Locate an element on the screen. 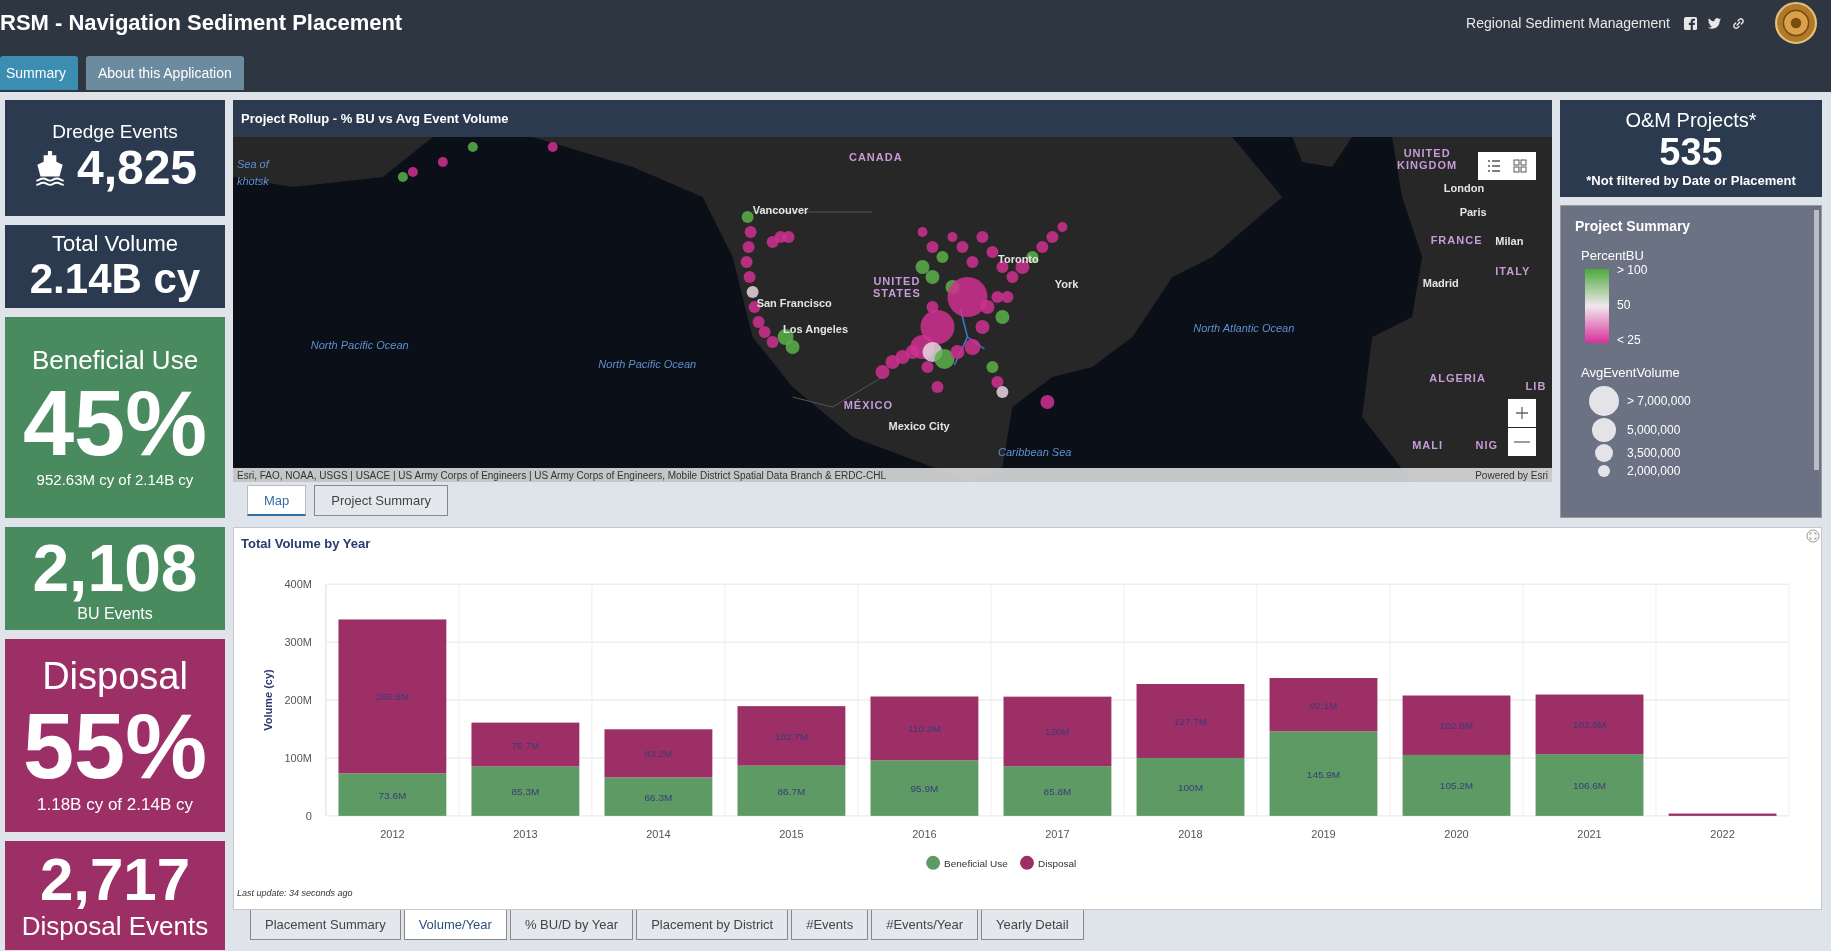 Image resolution: width=1831 pixels, height=951 pixels. ramp-label: > 100 is located at coordinates (1632, 270).